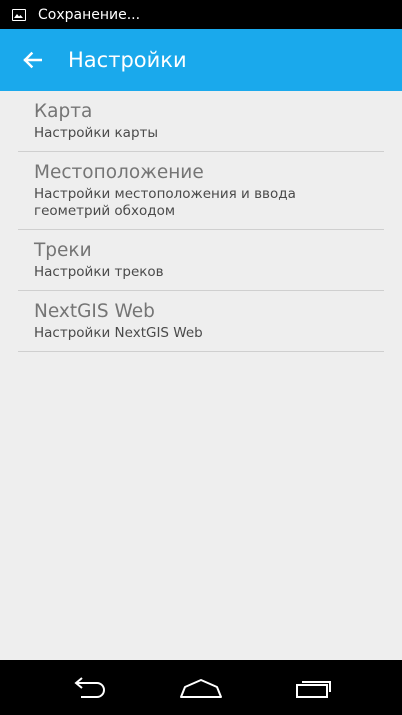 This screenshot has height=715, width=402. I want to click on settings-item-title: Треки, so click(63, 250).